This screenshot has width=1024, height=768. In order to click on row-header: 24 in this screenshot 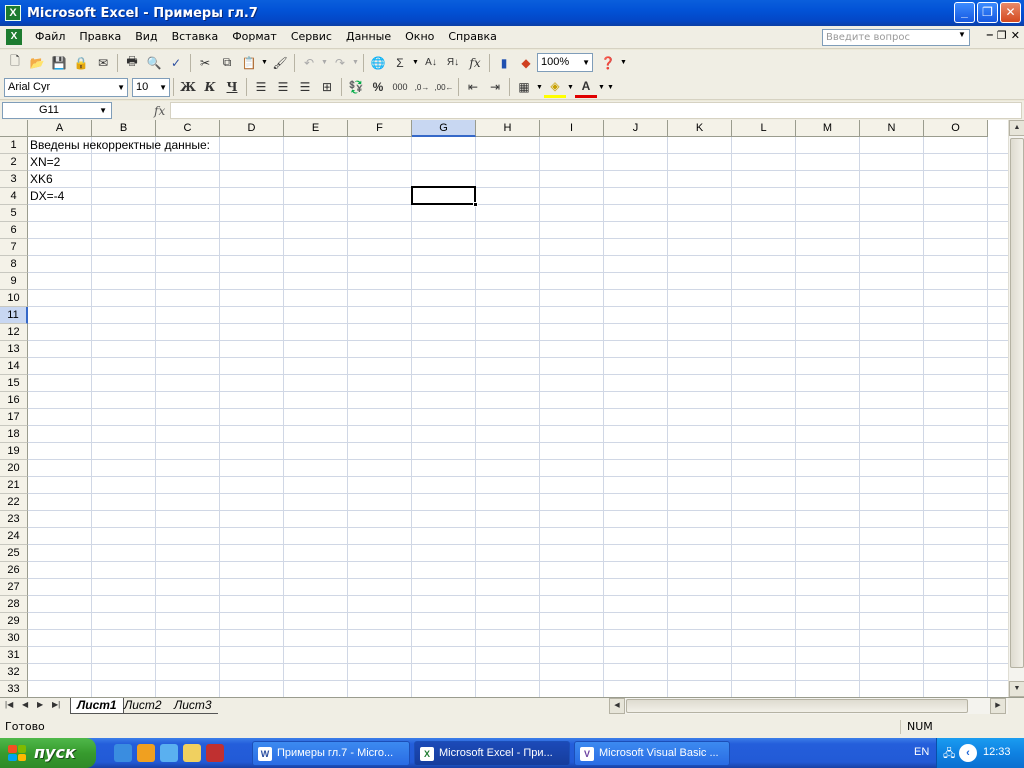, I will do `click(14, 536)`.